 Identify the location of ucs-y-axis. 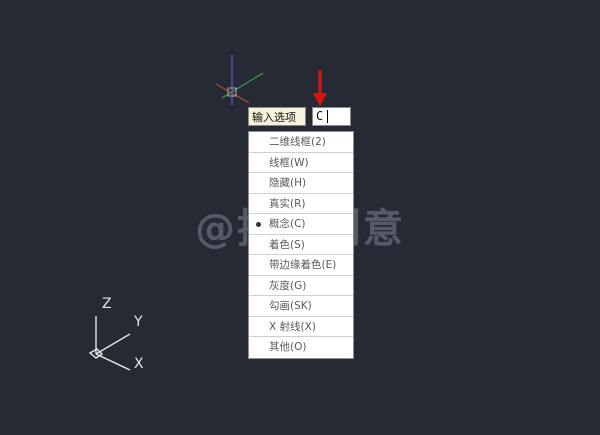
(113, 344).